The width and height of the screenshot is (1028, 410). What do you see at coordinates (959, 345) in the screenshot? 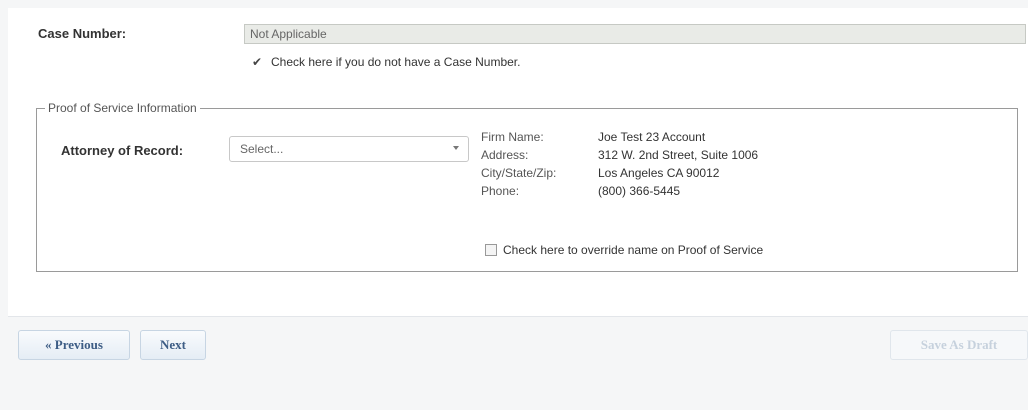
I see `save-as-draft-button: Save As Draft` at bounding box center [959, 345].